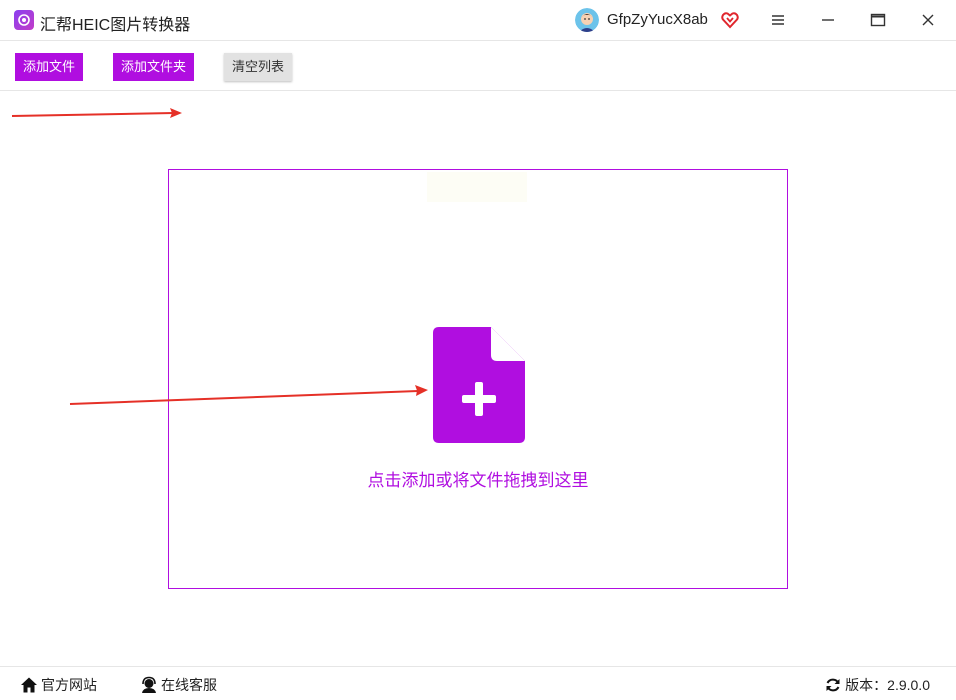 Image resolution: width=956 pixels, height=700 pixels. Describe the element at coordinates (730, 20) in the screenshot. I see `vip-heart-icon` at that location.